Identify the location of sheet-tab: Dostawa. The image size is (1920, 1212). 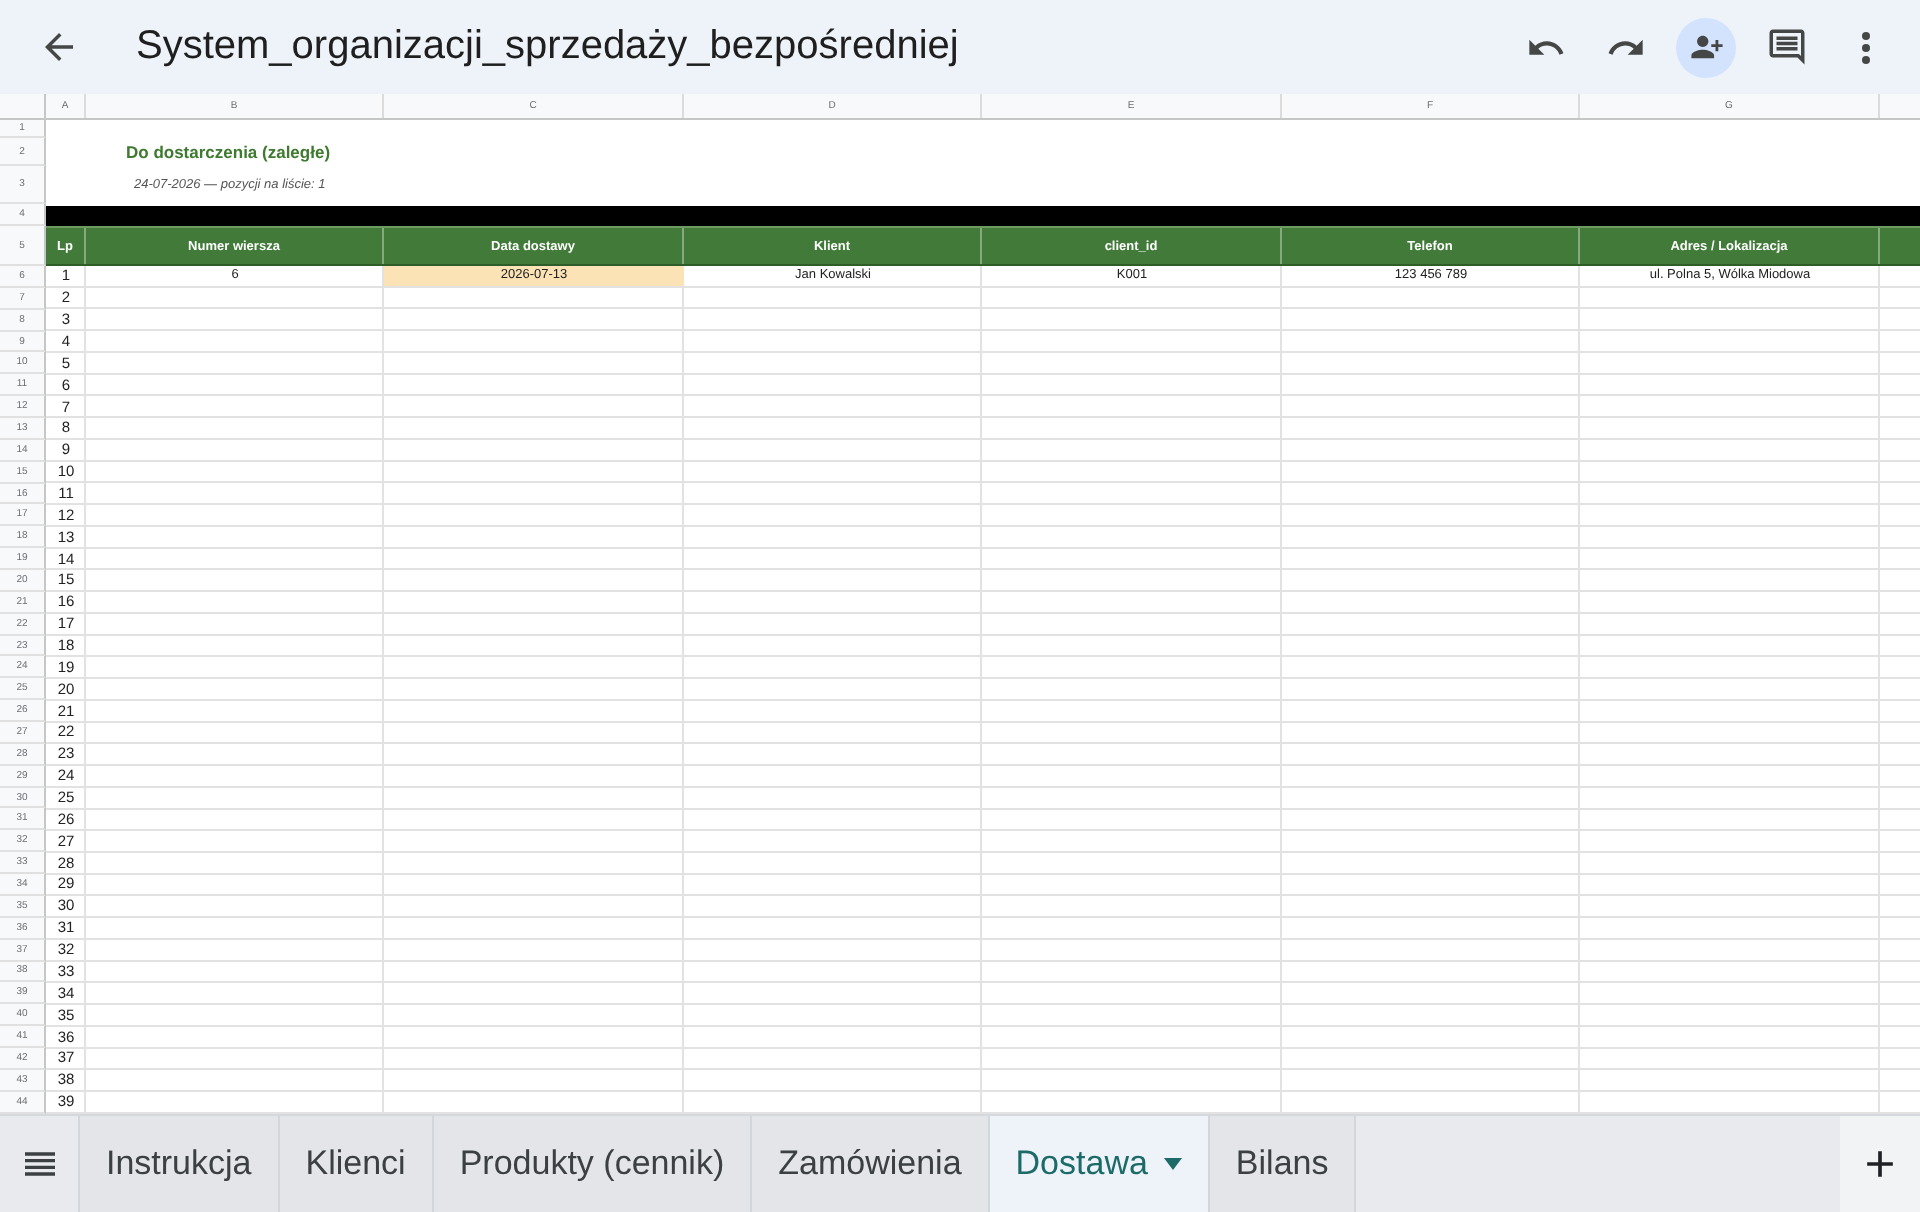
(1099, 1163).